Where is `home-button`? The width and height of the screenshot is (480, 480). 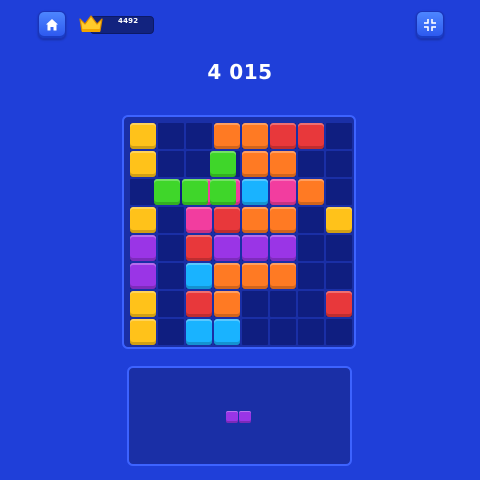
home-button is located at coordinates (52, 25).